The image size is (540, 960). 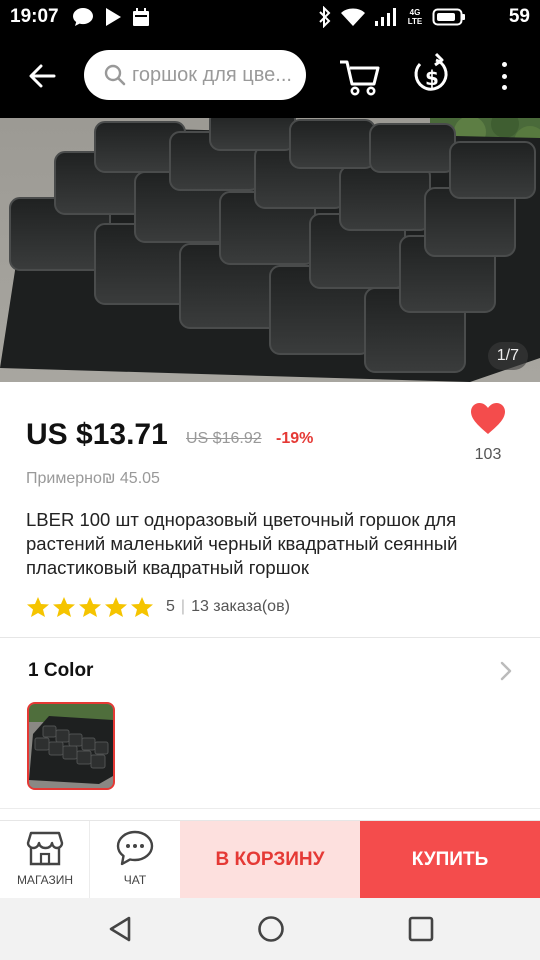 I want to click on approx-price: Примерно₪ 45.05, so click(x=93, y=478).